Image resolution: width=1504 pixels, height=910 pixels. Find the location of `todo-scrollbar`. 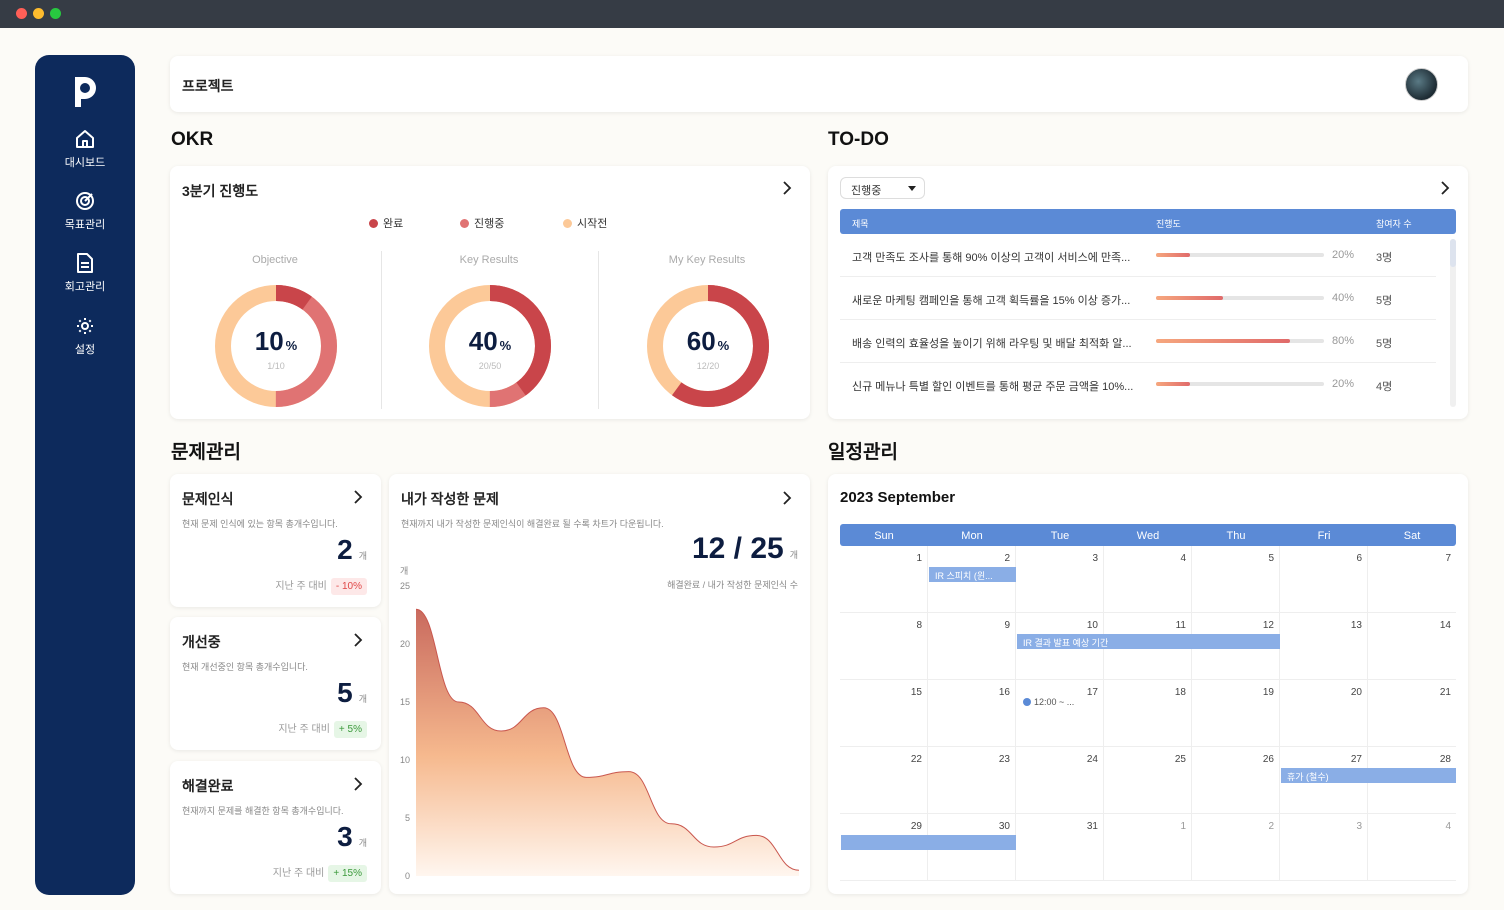

todo-scrollbar is located at coordinates (1453, 323).